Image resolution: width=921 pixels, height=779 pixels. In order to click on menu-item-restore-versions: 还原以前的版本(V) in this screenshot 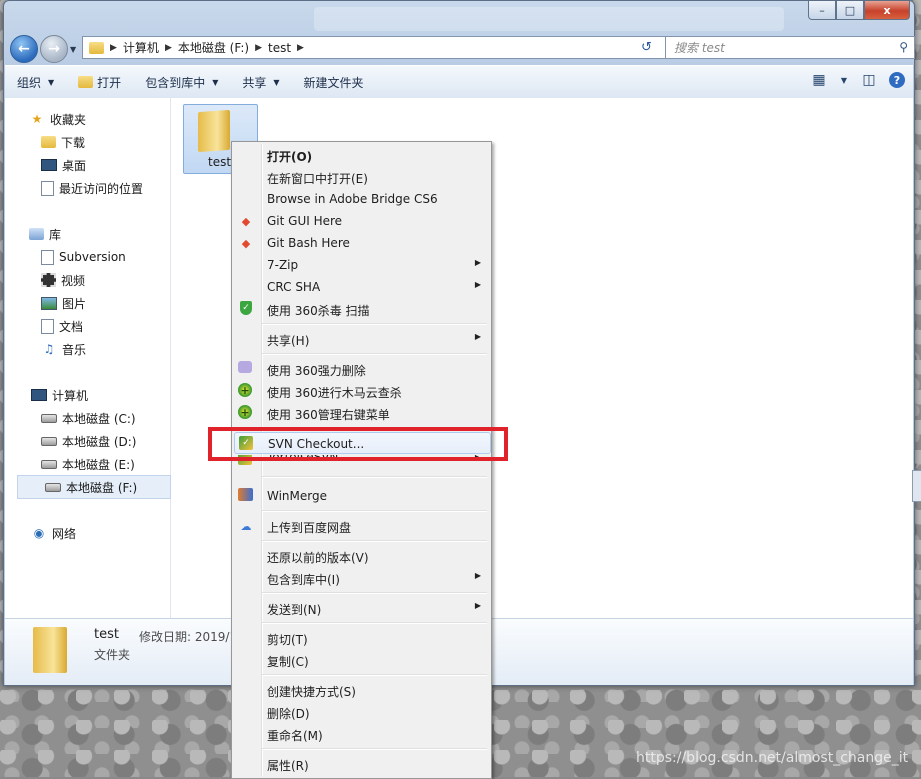, I will do `click(361, 556)`.